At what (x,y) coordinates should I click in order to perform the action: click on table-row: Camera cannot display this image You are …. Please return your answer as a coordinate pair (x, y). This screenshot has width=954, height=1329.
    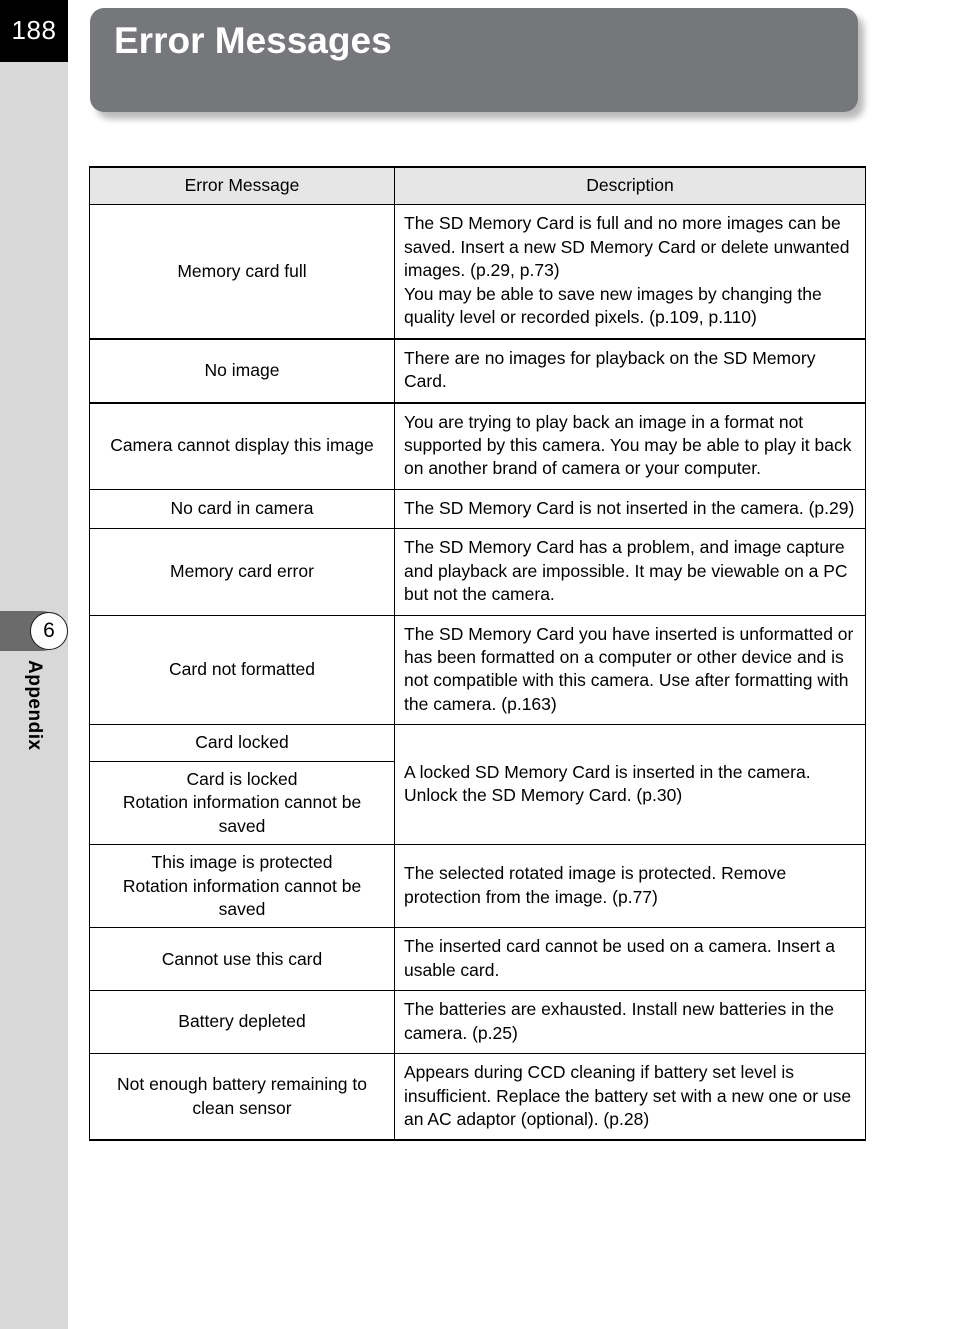
    Looking at the image, I should click on (477, 445).